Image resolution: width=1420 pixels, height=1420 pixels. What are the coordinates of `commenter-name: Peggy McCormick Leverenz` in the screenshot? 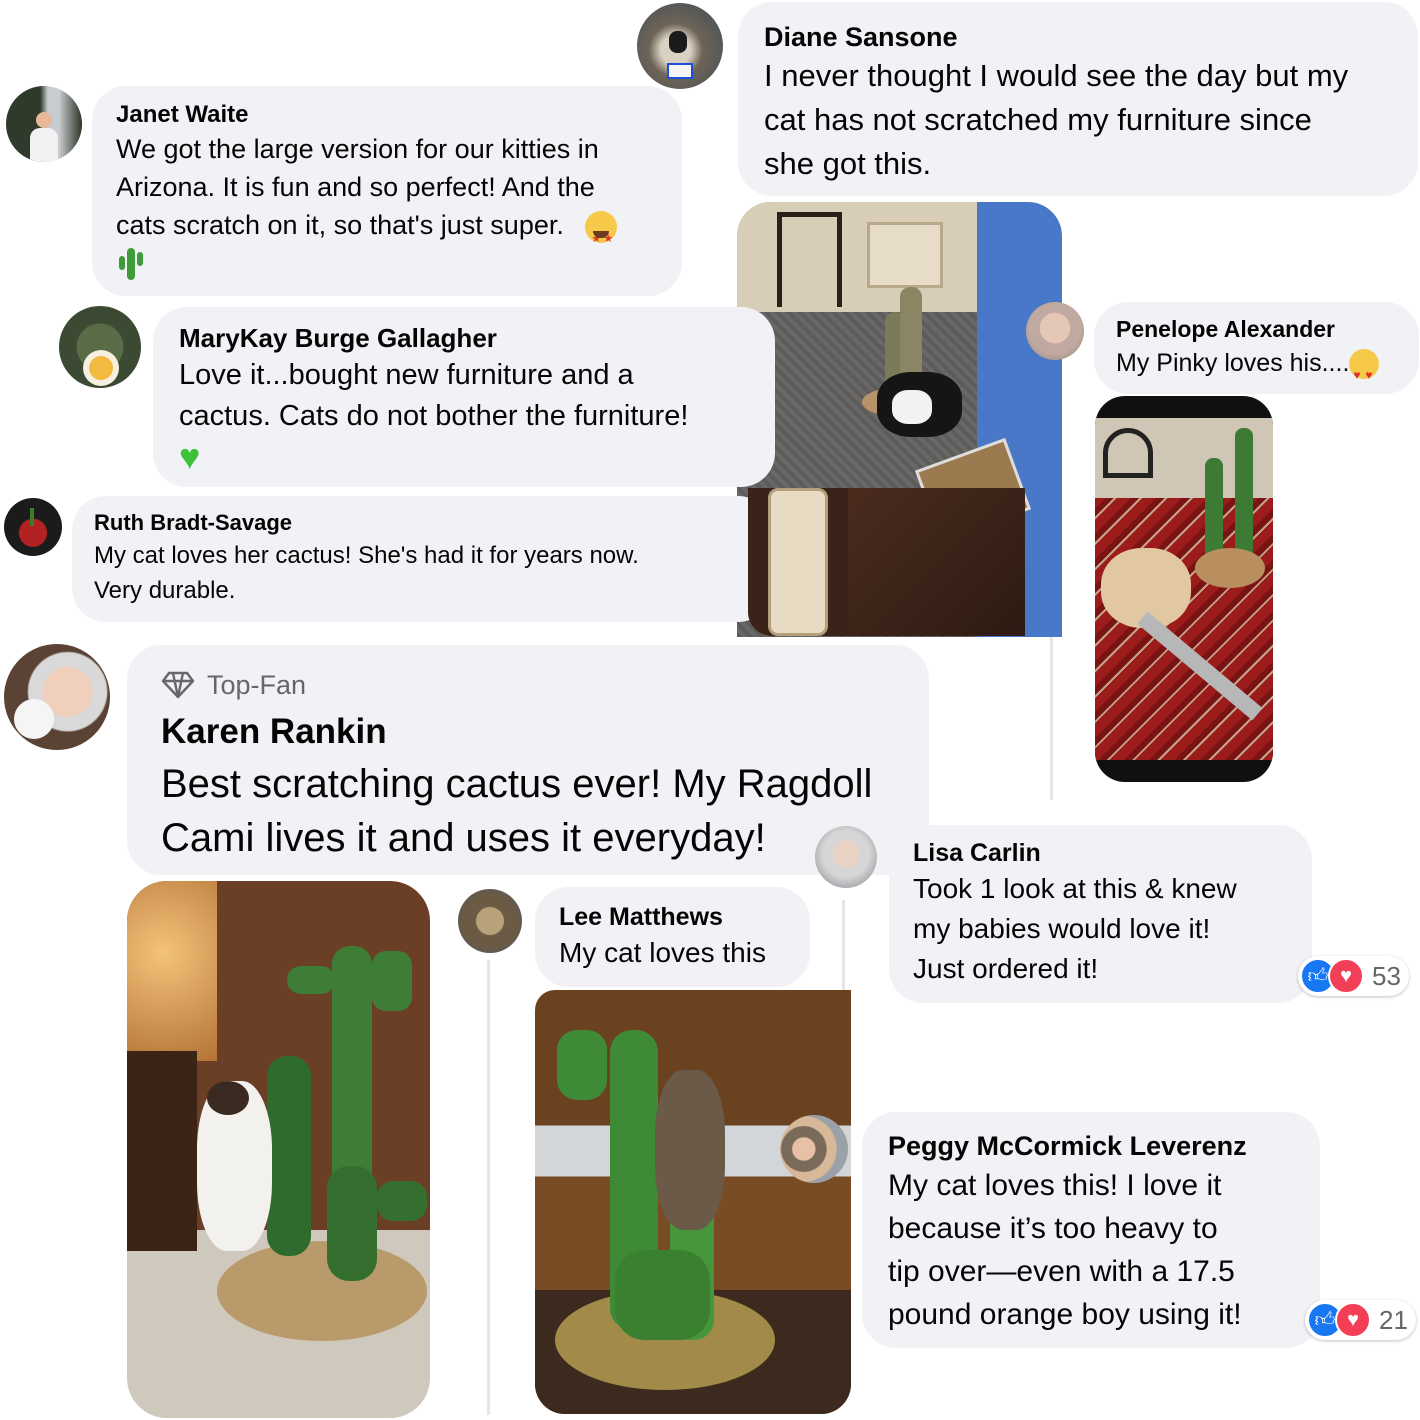 It's located at (1091, 1146).